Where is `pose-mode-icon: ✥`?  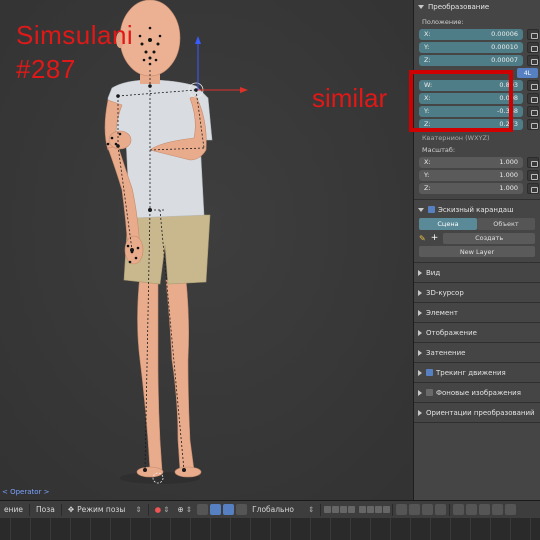
pose-mode-icon: ✥ is located at coordinates (71, 509).